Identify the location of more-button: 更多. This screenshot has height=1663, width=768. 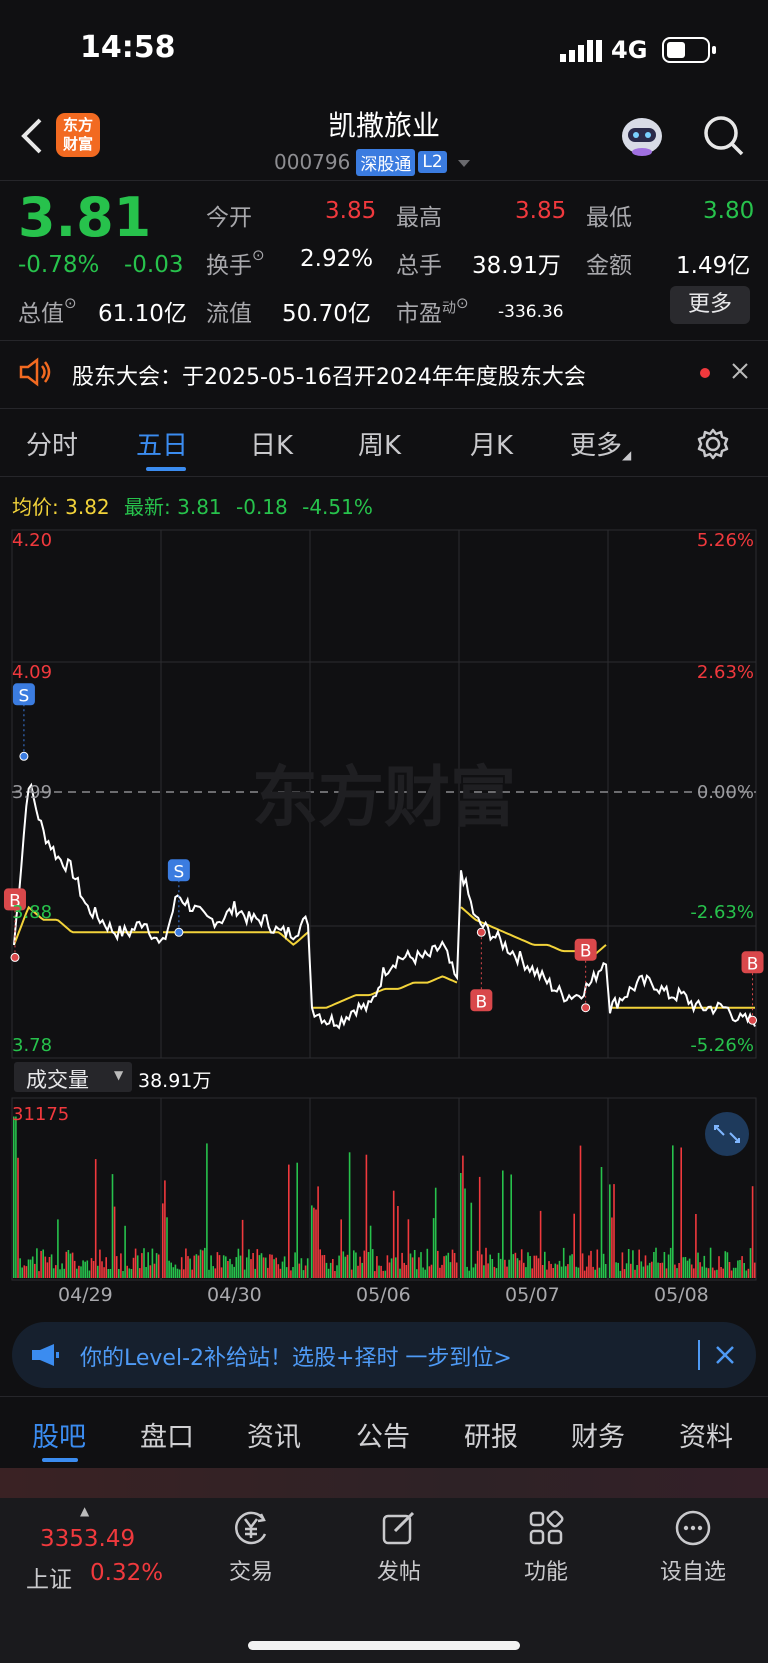
(710, 305).